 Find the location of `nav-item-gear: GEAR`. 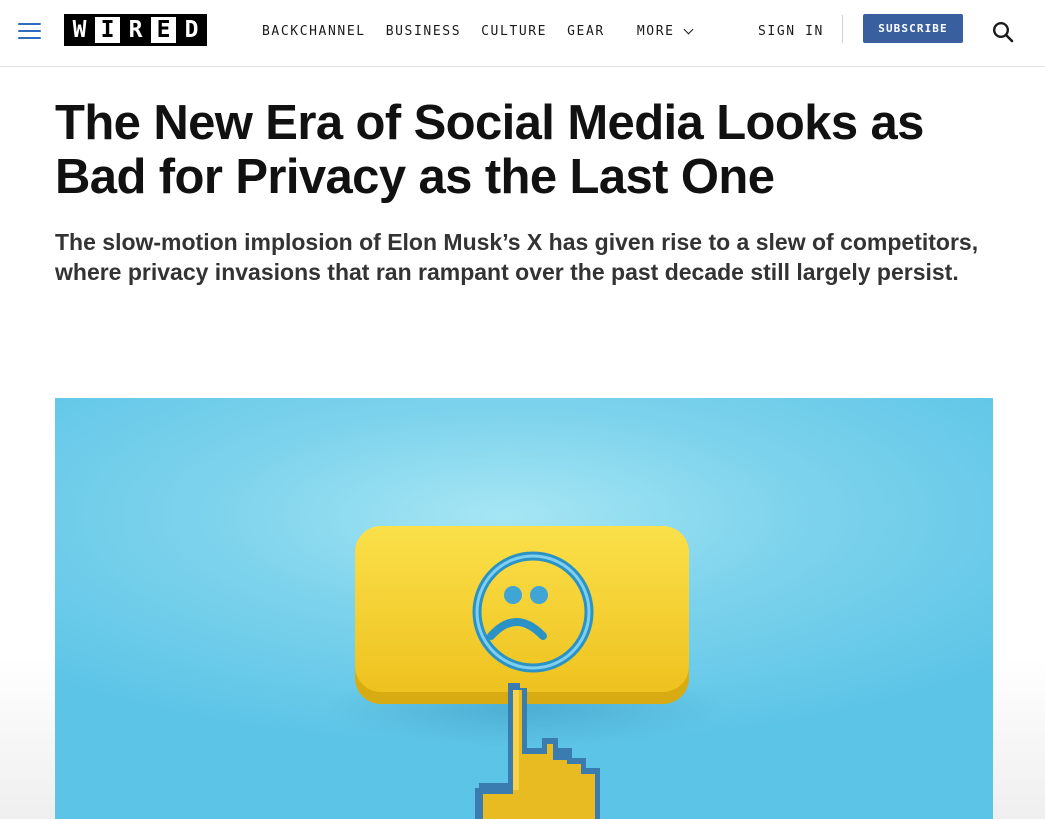

nav-item-gear: GEAR is located at coordinates (586, 32).